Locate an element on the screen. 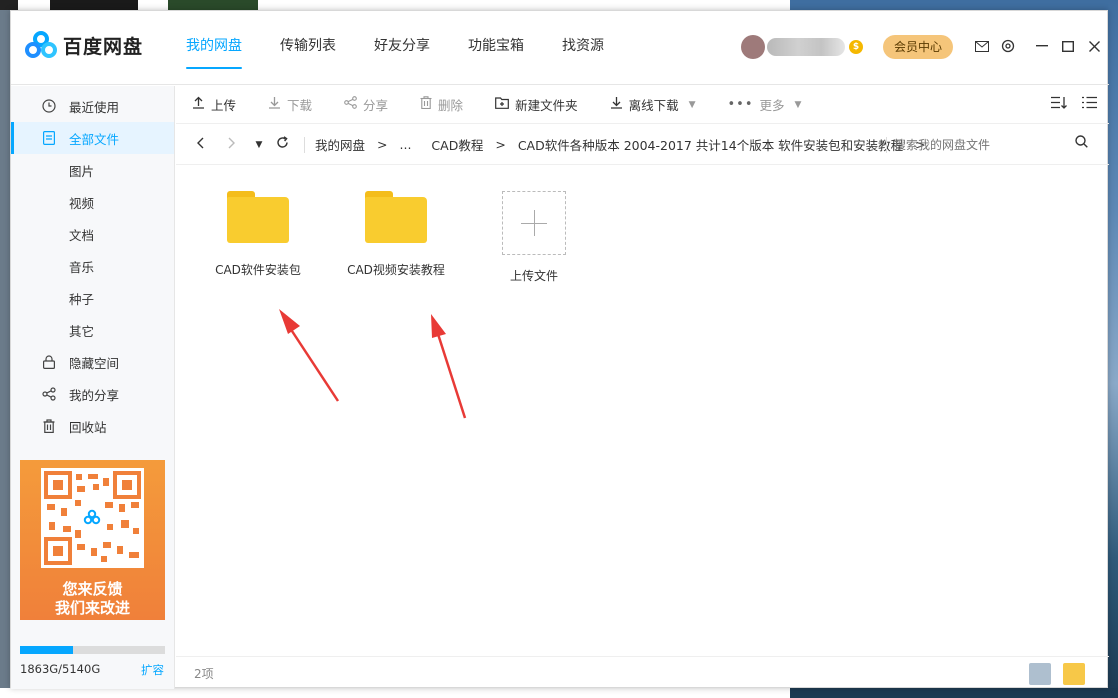 This screenshot has height=698, width=1118. sidebar-item-recent: 最近使用 is located at coordinates (92, 106).